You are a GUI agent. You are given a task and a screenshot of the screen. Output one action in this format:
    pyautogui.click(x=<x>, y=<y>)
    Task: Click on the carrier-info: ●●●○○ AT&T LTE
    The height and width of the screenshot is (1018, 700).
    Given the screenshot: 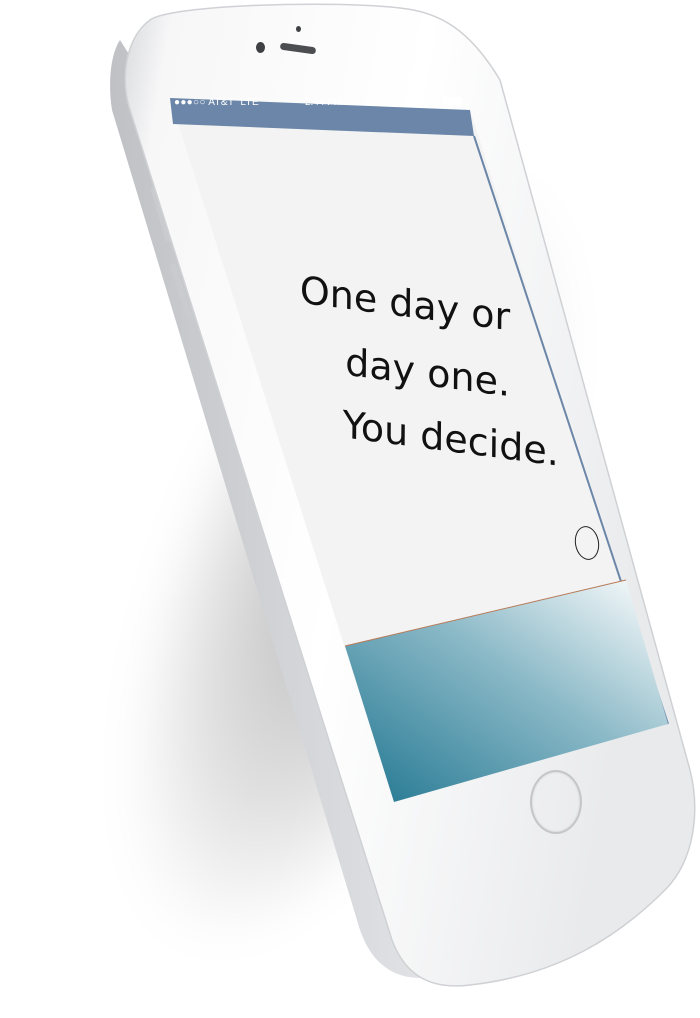 What is the action you would take?
    pyautogui.click(x=216, y=102)
    